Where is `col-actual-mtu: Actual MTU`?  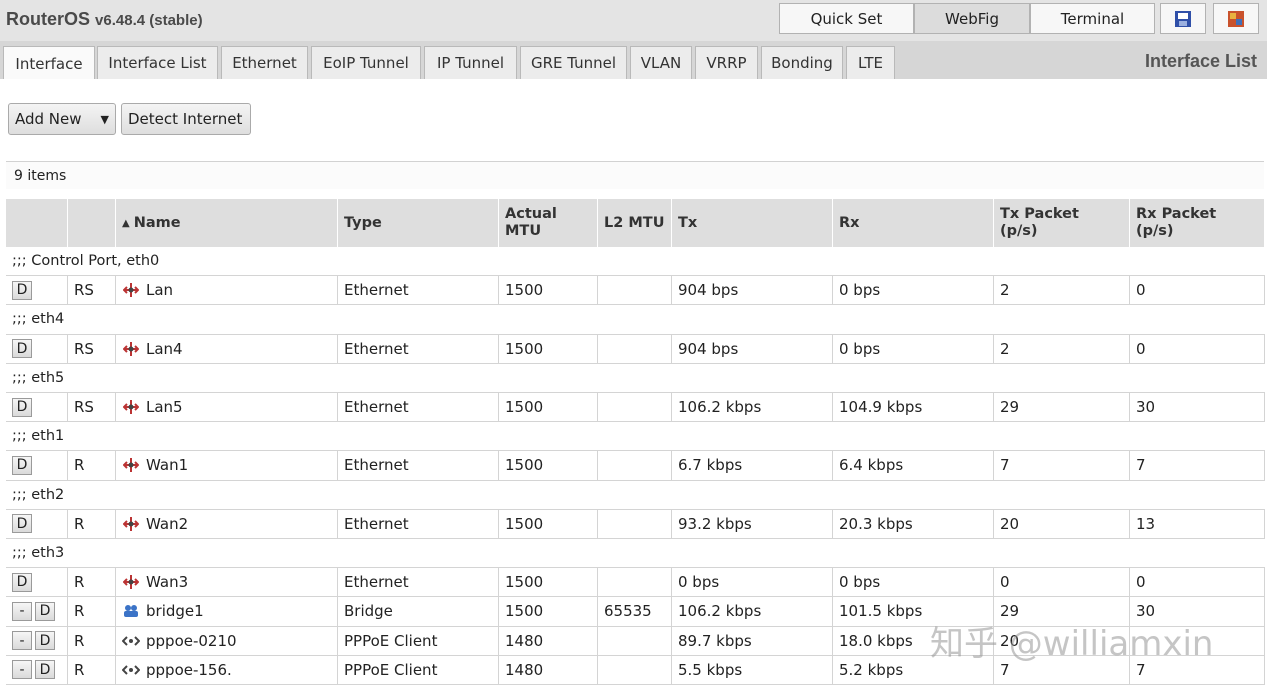 col-actual-mtu: Actual MTU is located at coordinates (548, 223).